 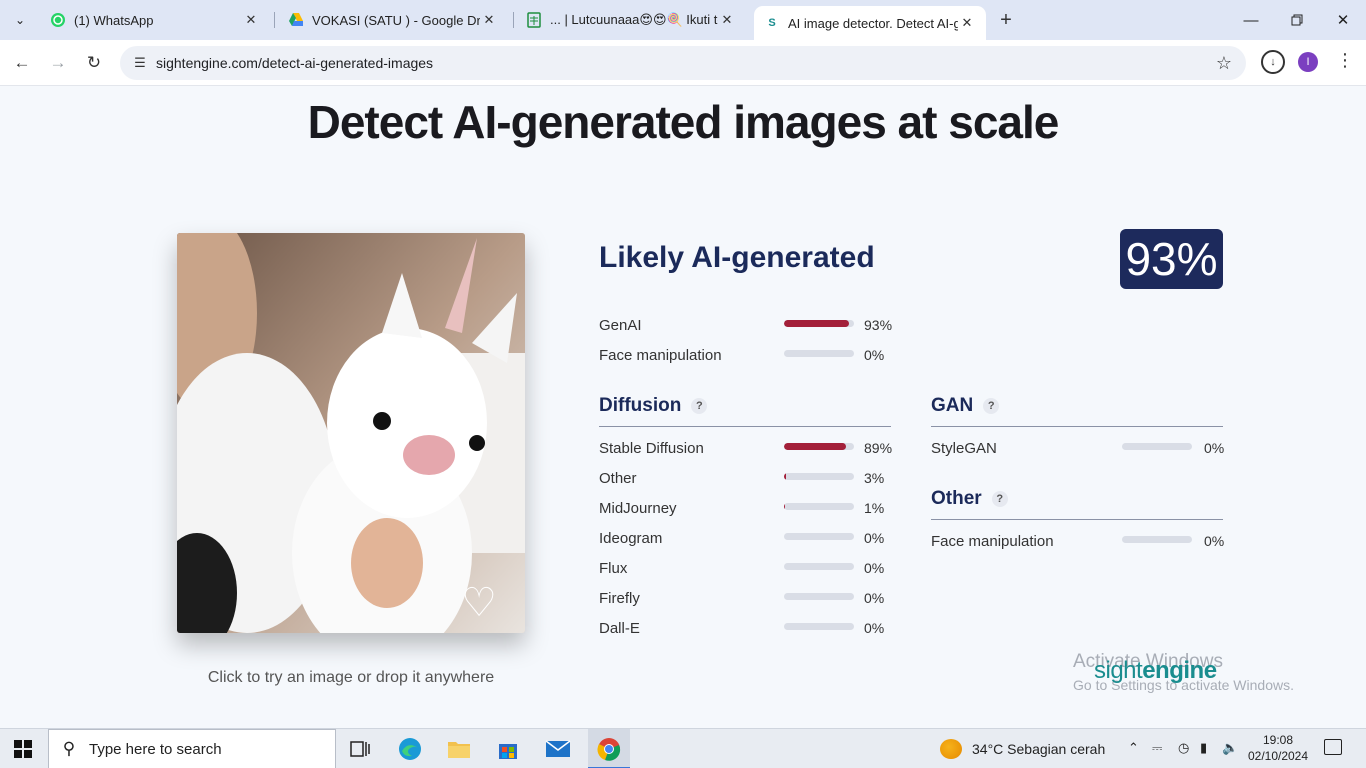 I want to click on page-title: Detect AI-generated images at scale, so click(x=683, y=122).